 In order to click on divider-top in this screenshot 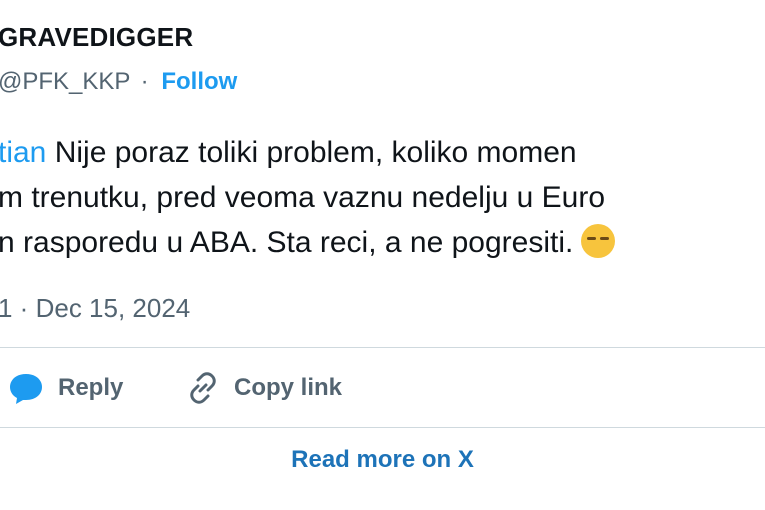, I will do `click(382, 347)`.